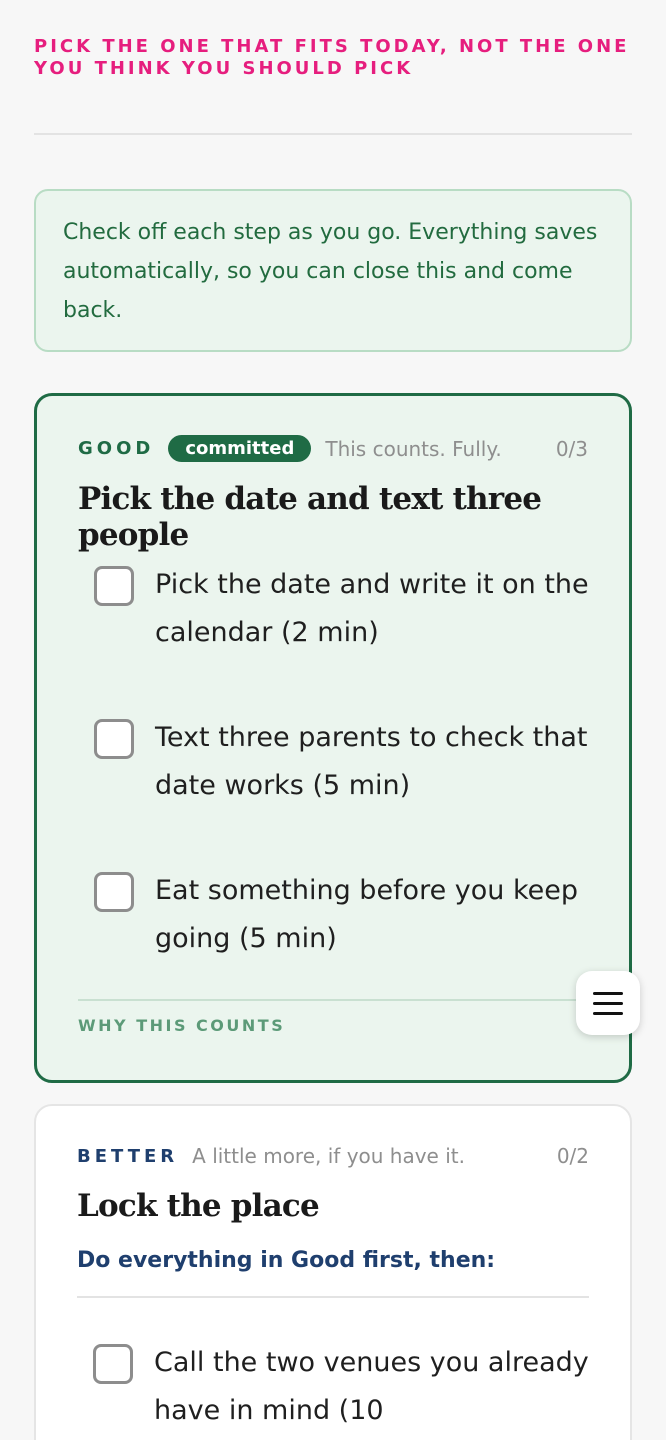 This screenshot has width=666, height=1440. Describe the element at coordinates (116, 448) in the screenshot. I see `tier-label-good: GOOD` at that location.